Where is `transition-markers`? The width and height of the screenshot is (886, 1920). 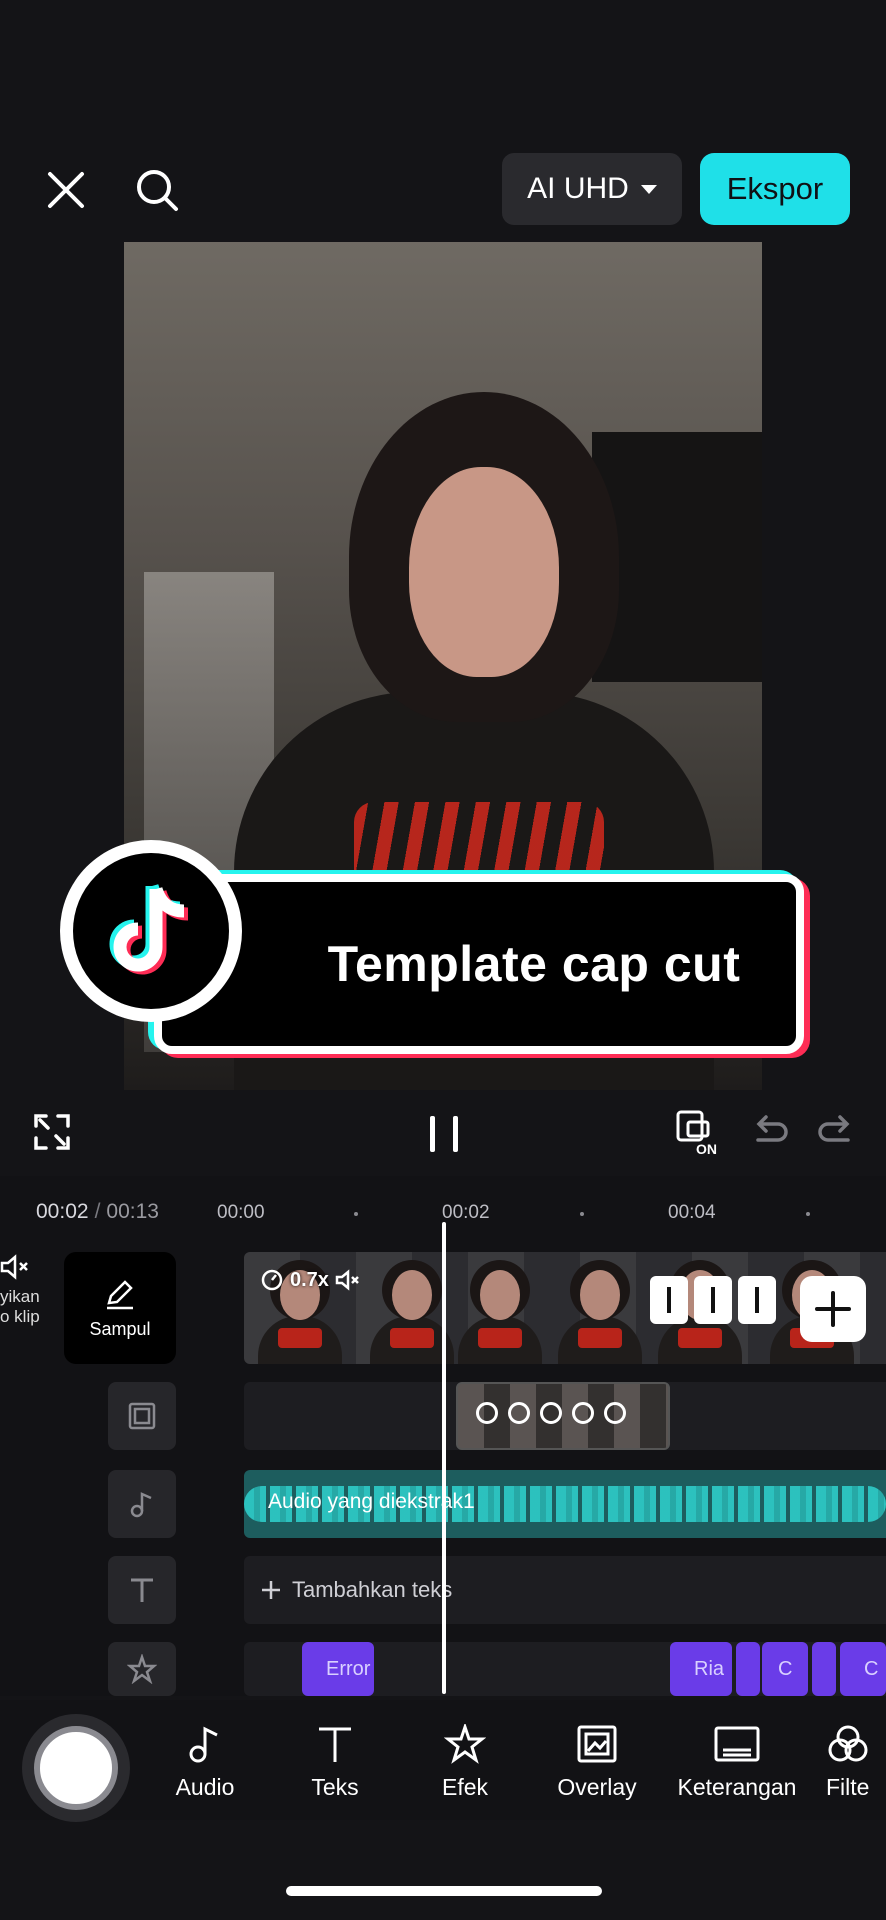 transition-markers is located at coordinates (713, 1300).